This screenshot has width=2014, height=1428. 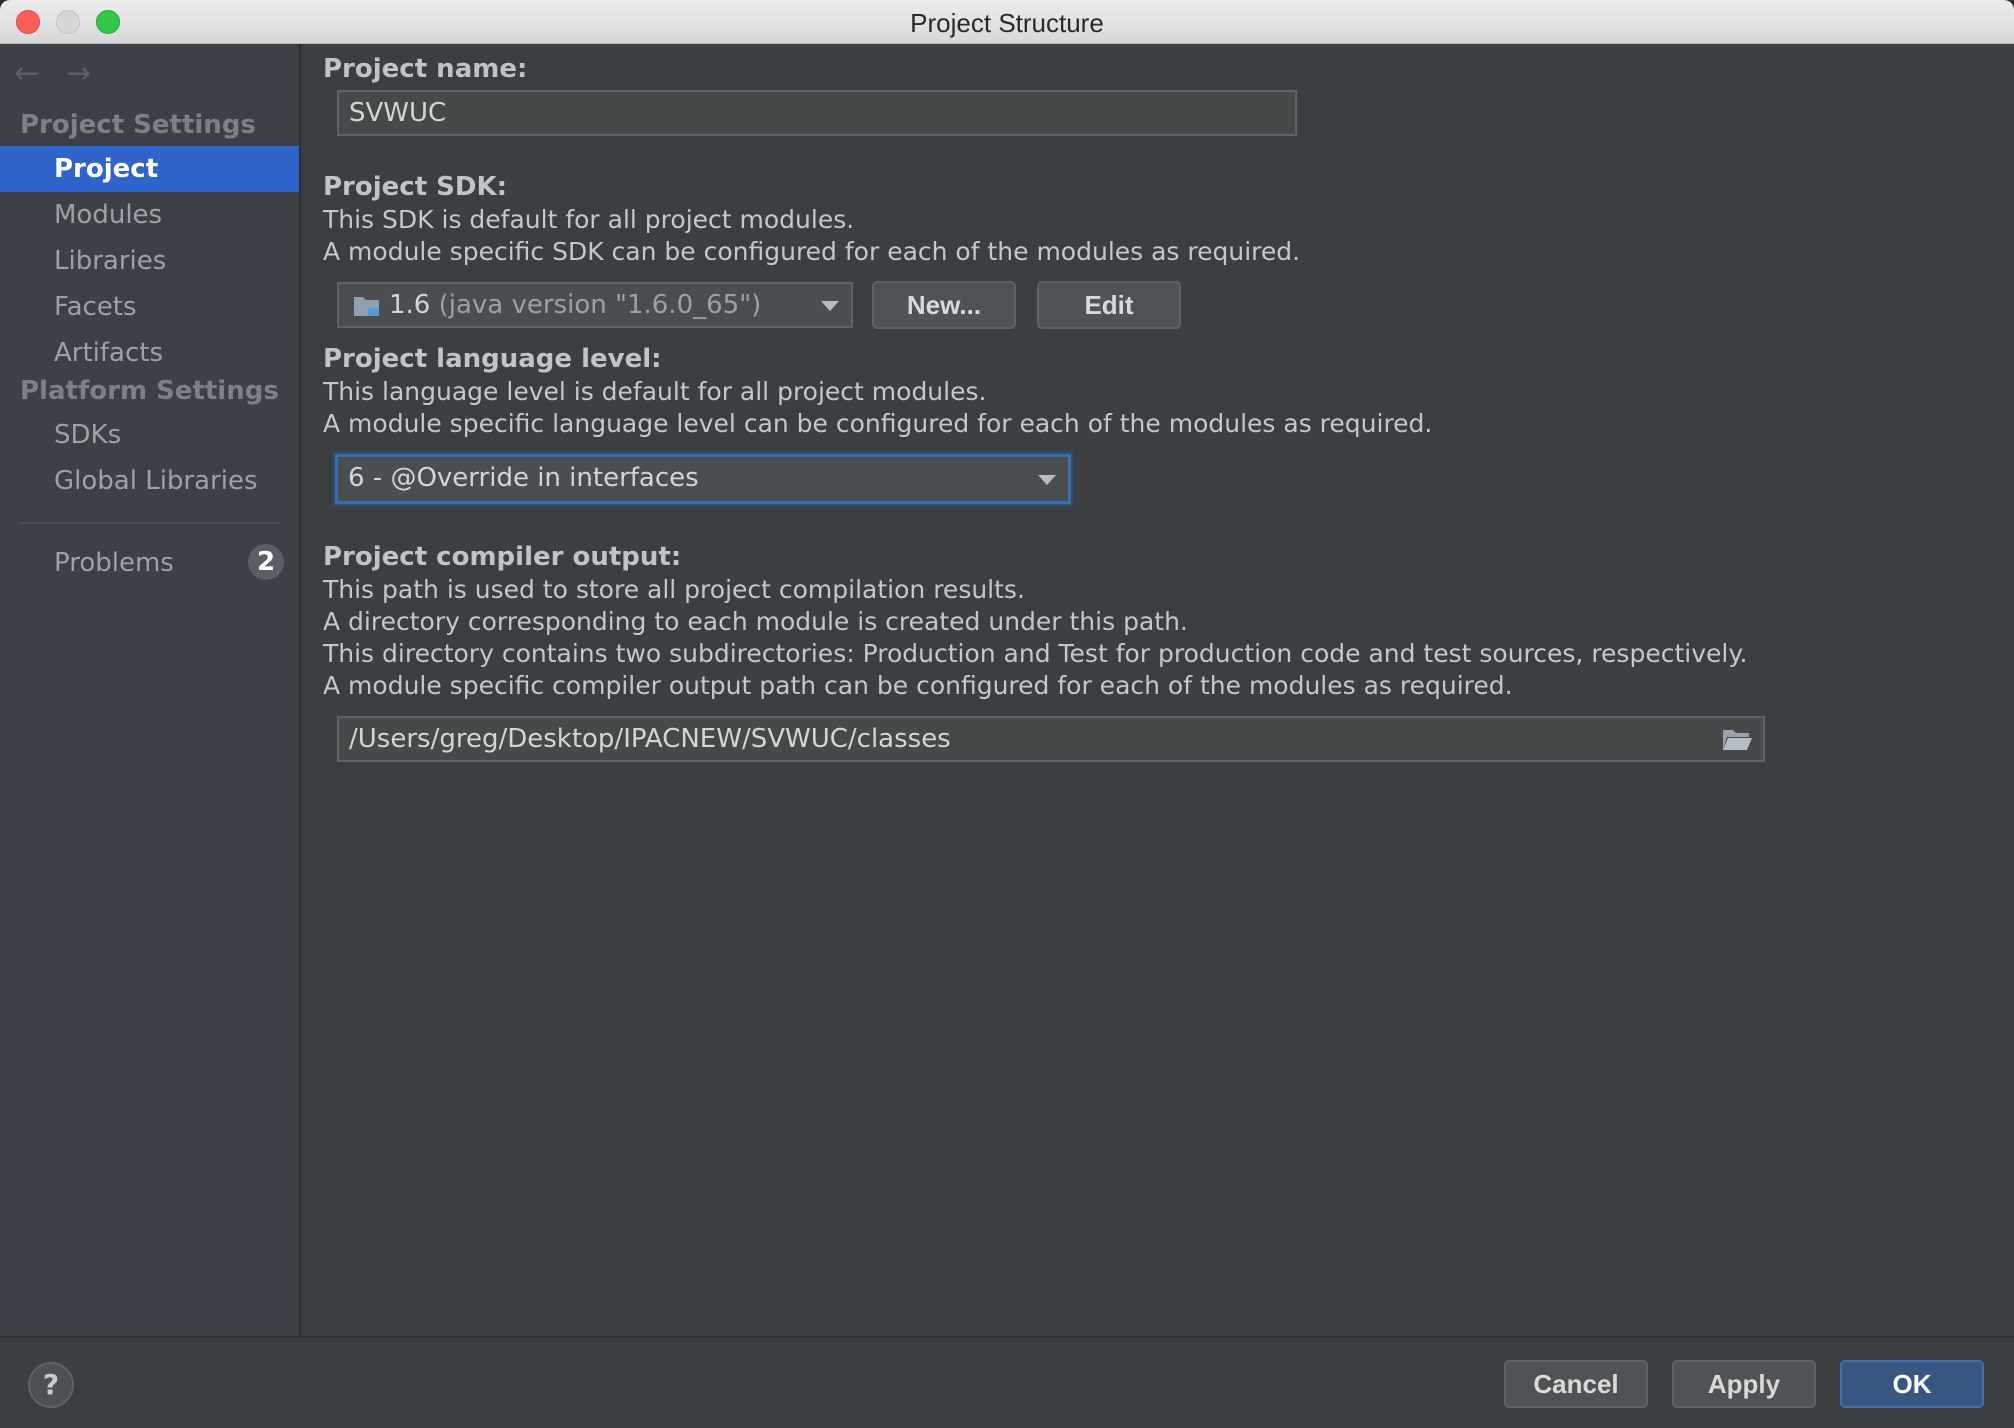 I want to click on language-level-value: 6 - @Override in interfaces, so click(x=523, y=478).